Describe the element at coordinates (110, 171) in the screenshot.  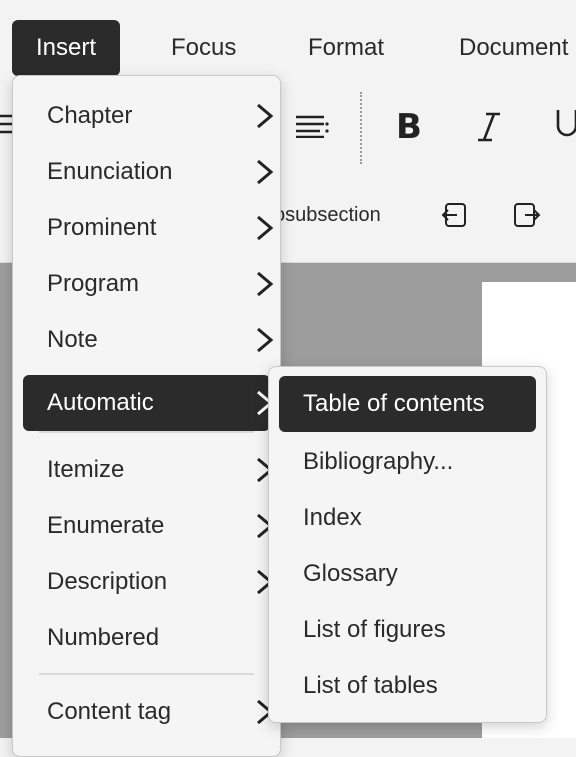
I see `menu-item-label: Enunciation` at that location.